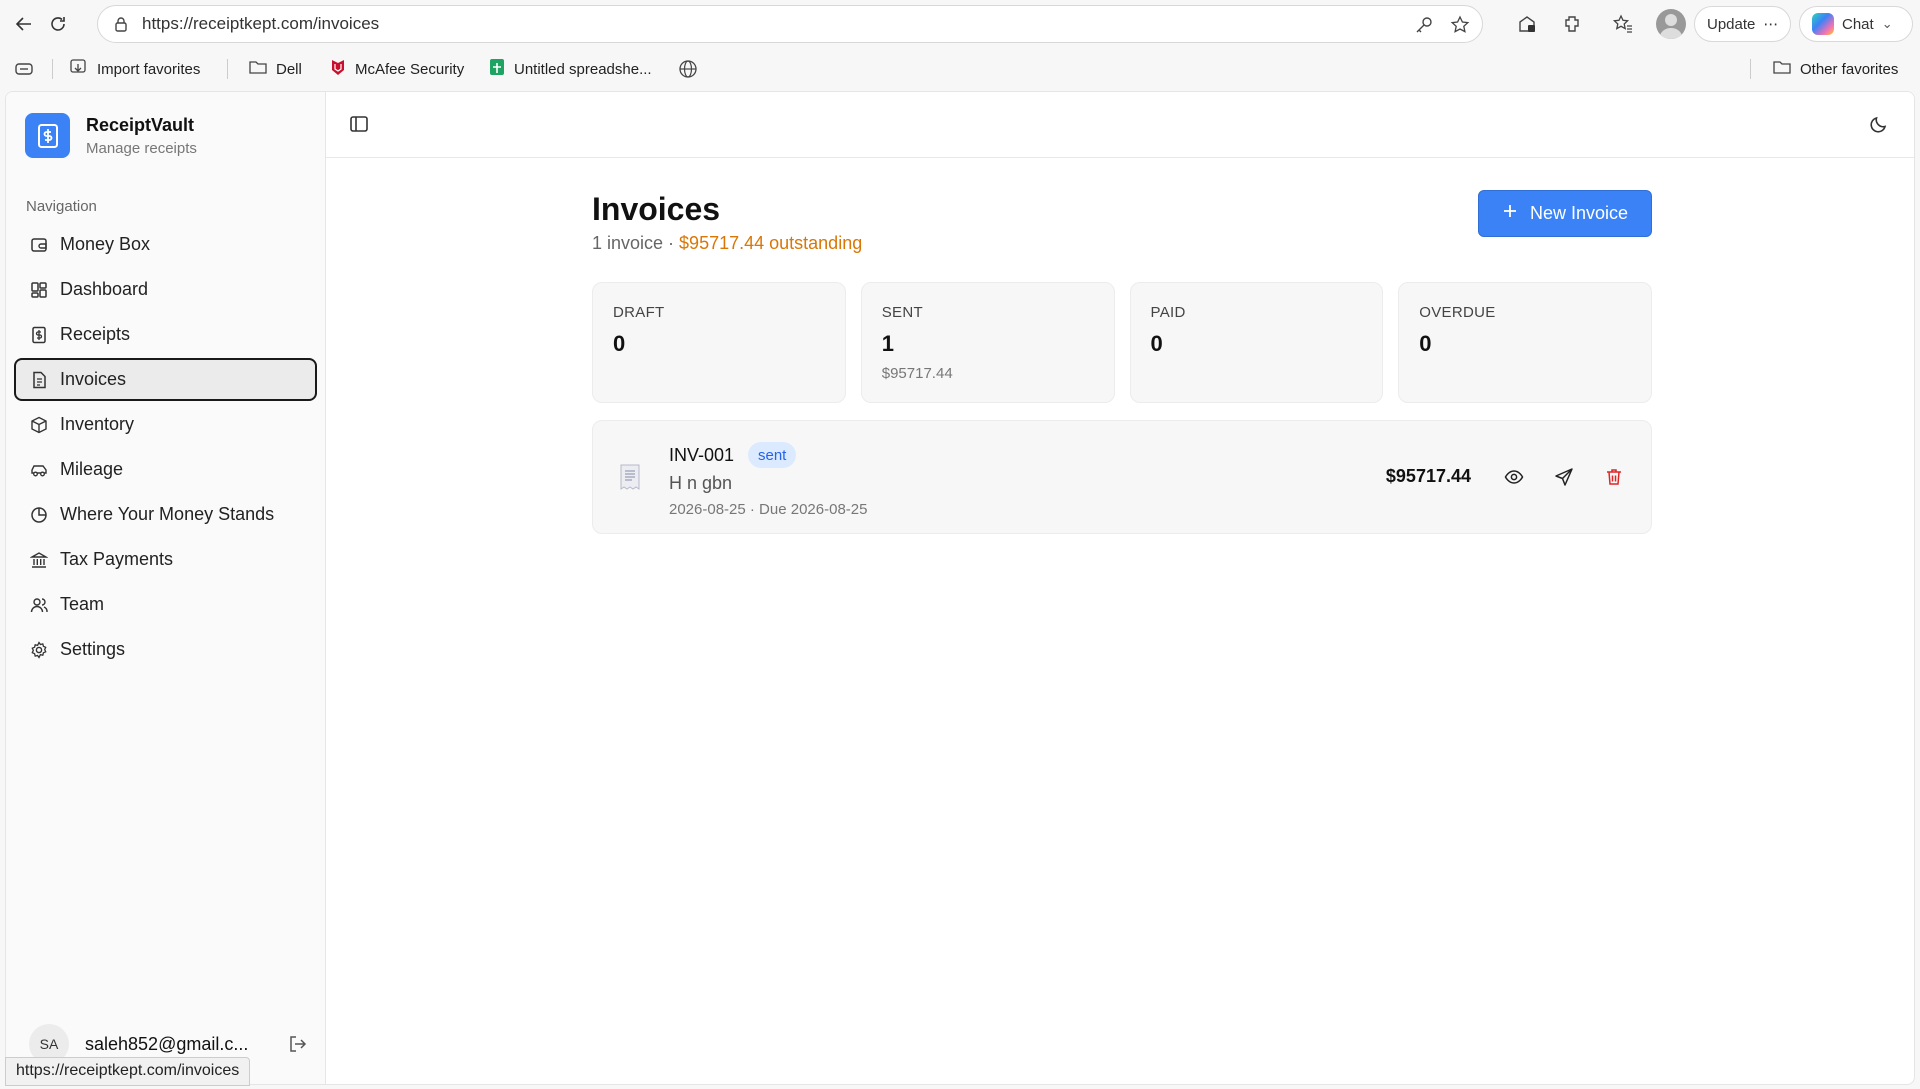  I want to click on chat-label: Chat, so click(1858, 24).